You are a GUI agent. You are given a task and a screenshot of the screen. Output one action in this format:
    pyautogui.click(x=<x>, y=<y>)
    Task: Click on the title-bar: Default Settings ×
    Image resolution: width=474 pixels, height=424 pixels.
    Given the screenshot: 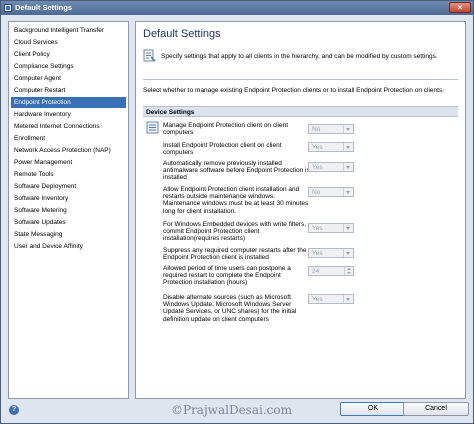 What is the action you would take?
    pyautogui.click(x=237, y=8)
    